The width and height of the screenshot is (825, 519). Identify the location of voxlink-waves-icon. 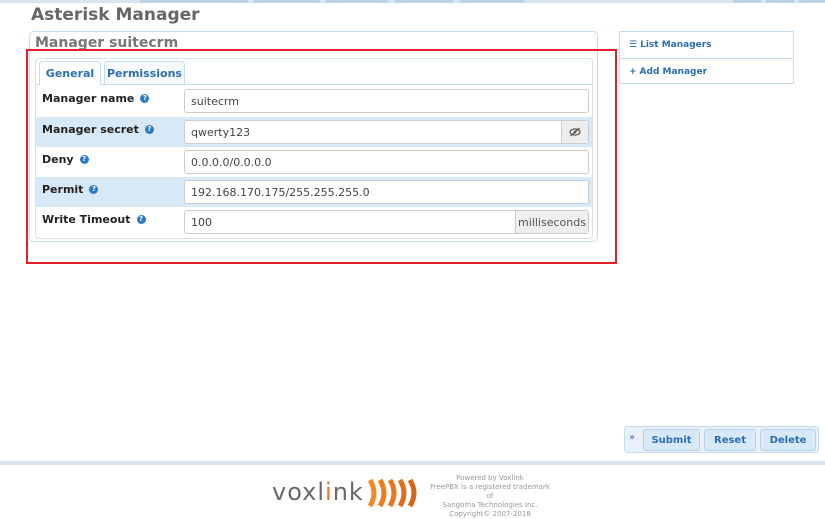
(392, 493).